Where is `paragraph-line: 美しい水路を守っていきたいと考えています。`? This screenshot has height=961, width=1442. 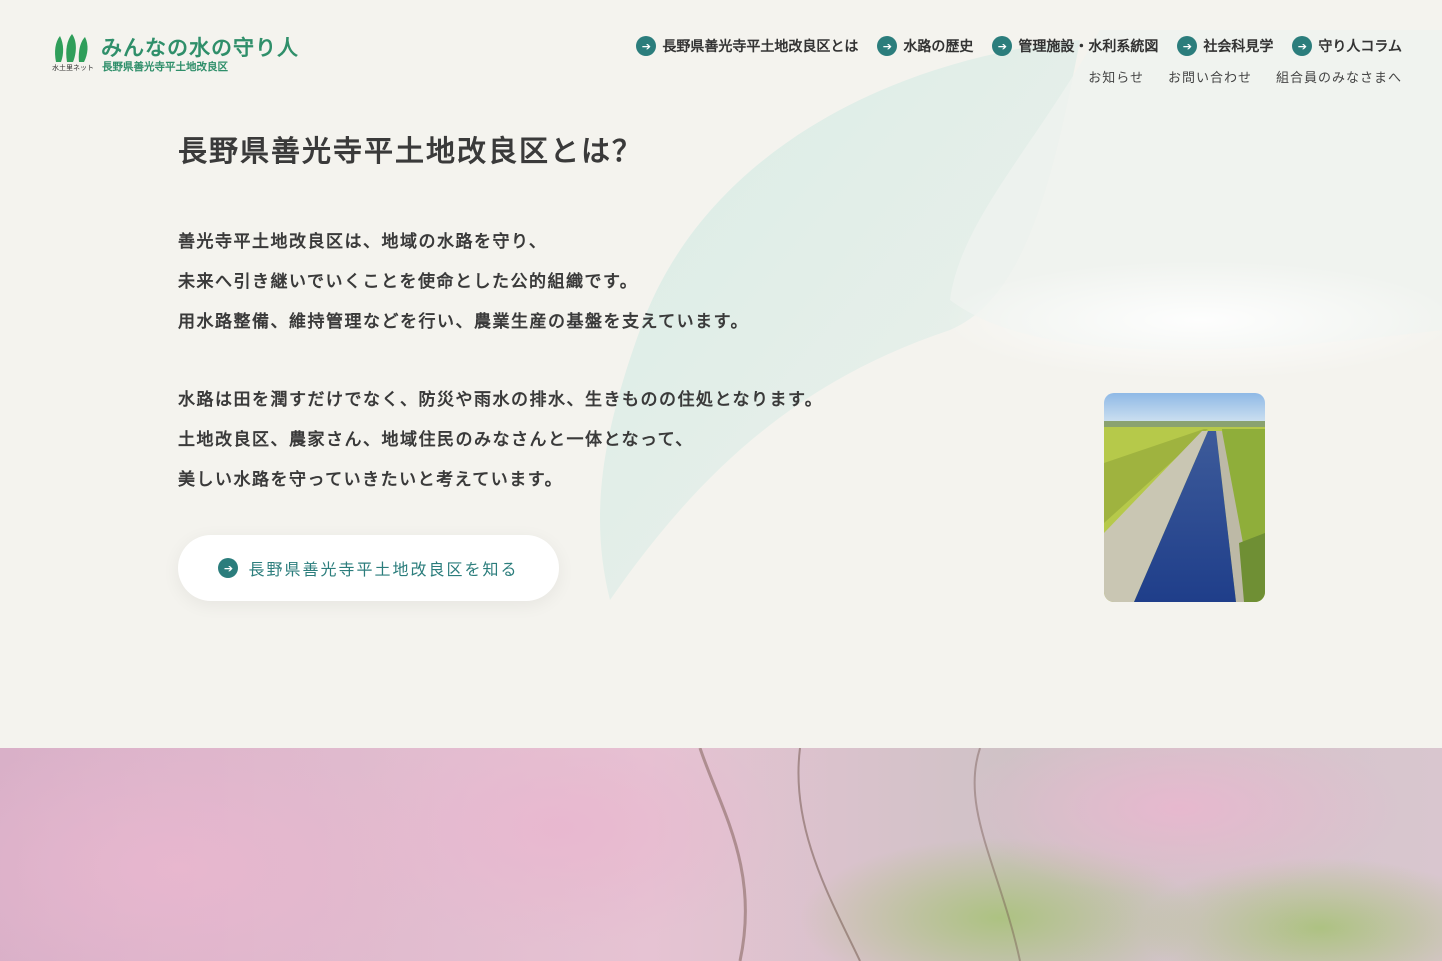
paragraph-line: 美しい水路を守っていきたいと考えています。 is located at coordinates (371, 480).